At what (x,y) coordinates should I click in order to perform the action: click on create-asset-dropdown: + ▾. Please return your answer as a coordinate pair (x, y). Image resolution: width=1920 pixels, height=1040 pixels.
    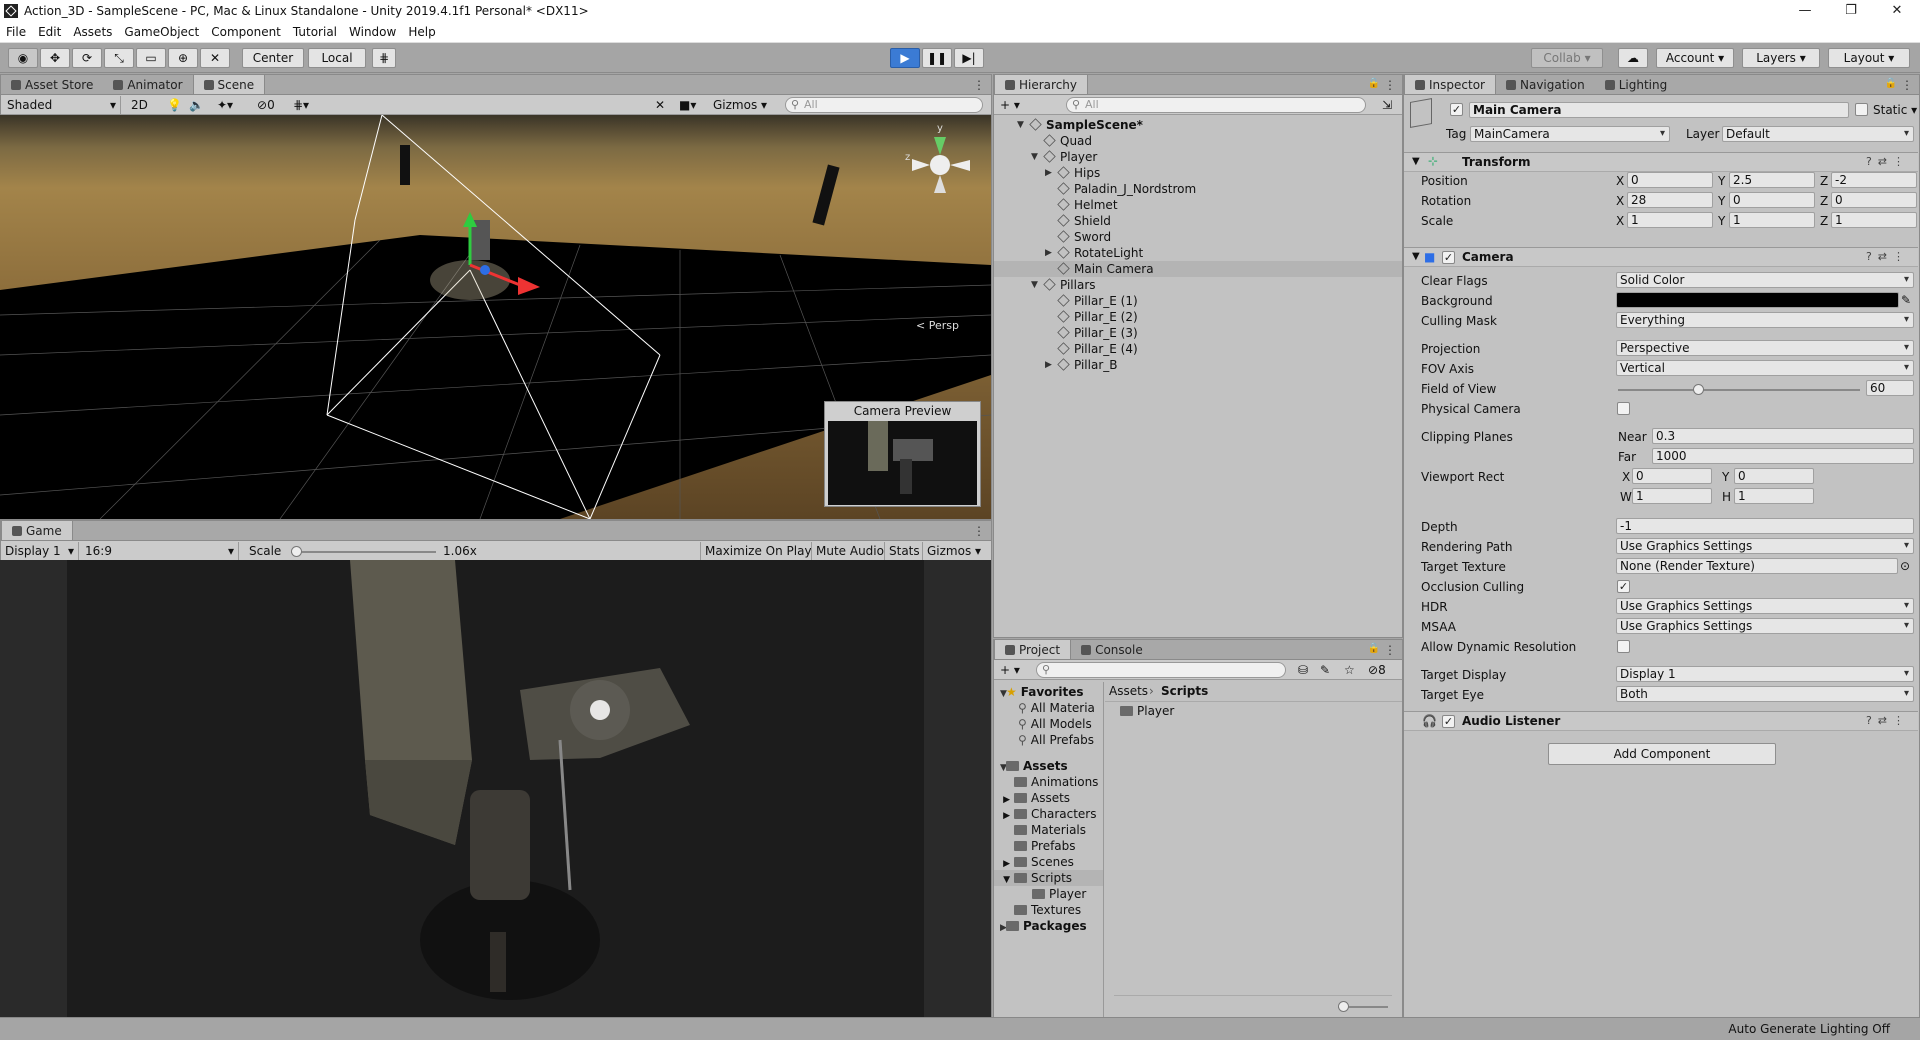
    Looking at the image, I should click on (1010, 670).